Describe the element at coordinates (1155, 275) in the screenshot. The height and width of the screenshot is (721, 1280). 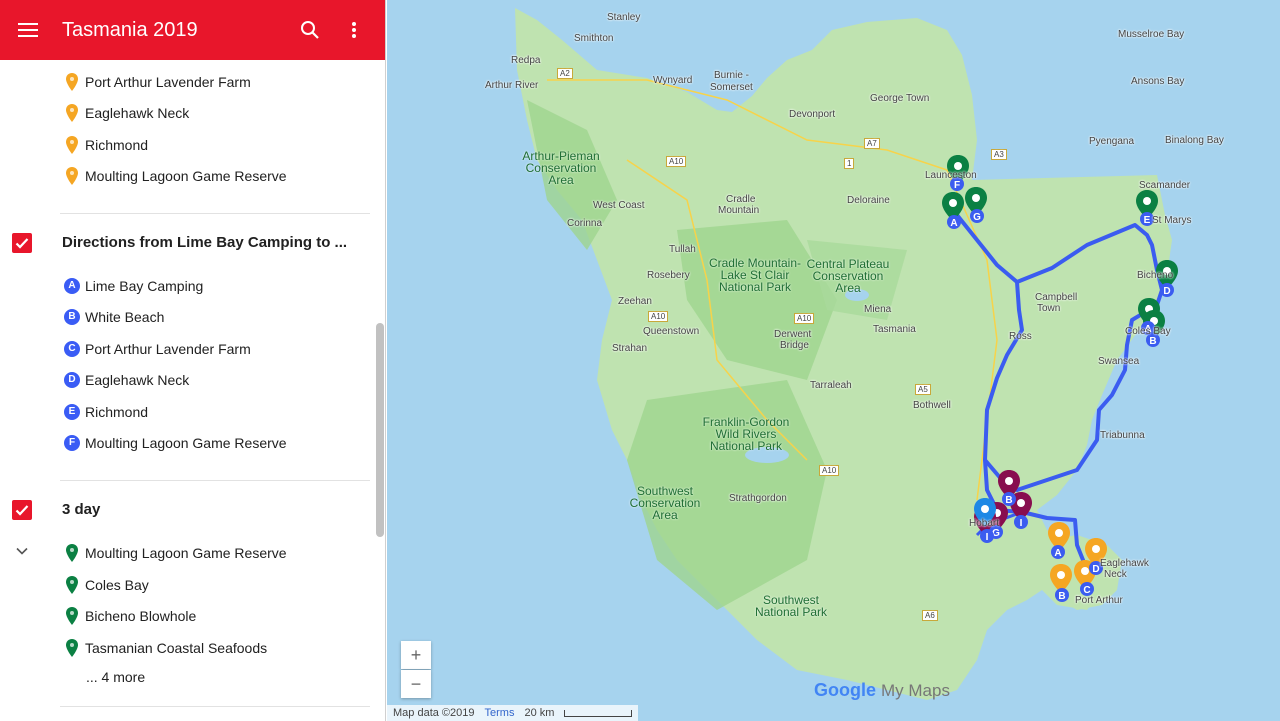
I see `place-label: Bicheno` at that location.